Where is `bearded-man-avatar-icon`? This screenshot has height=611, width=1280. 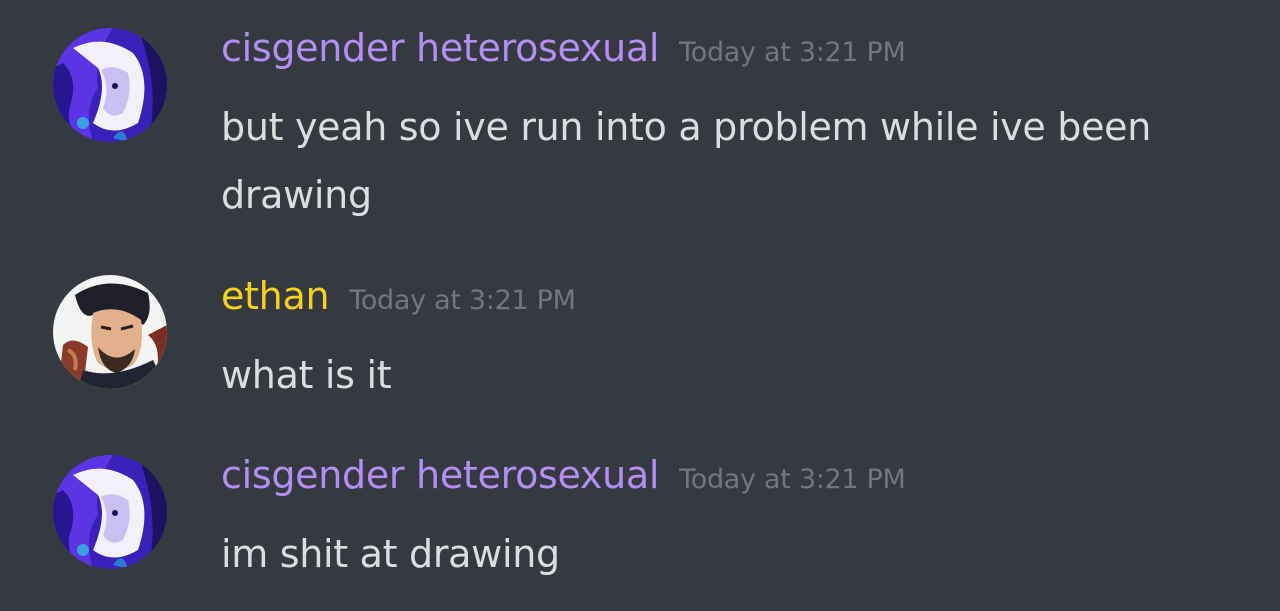
bearded-man-avatar-icon is located at coordinates (110, 332).